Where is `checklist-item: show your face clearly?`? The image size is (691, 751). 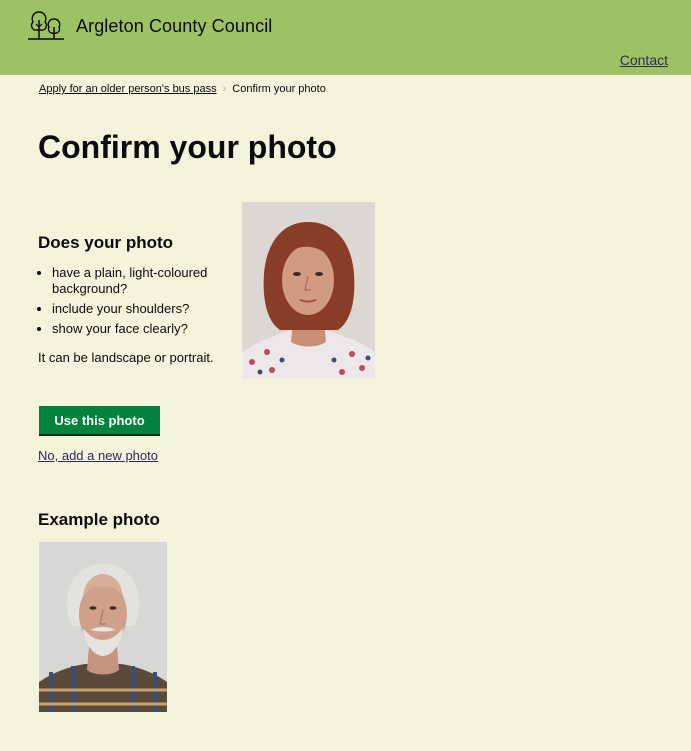 checklist-item: show your face clearly? is located at coordinates (137, 329).